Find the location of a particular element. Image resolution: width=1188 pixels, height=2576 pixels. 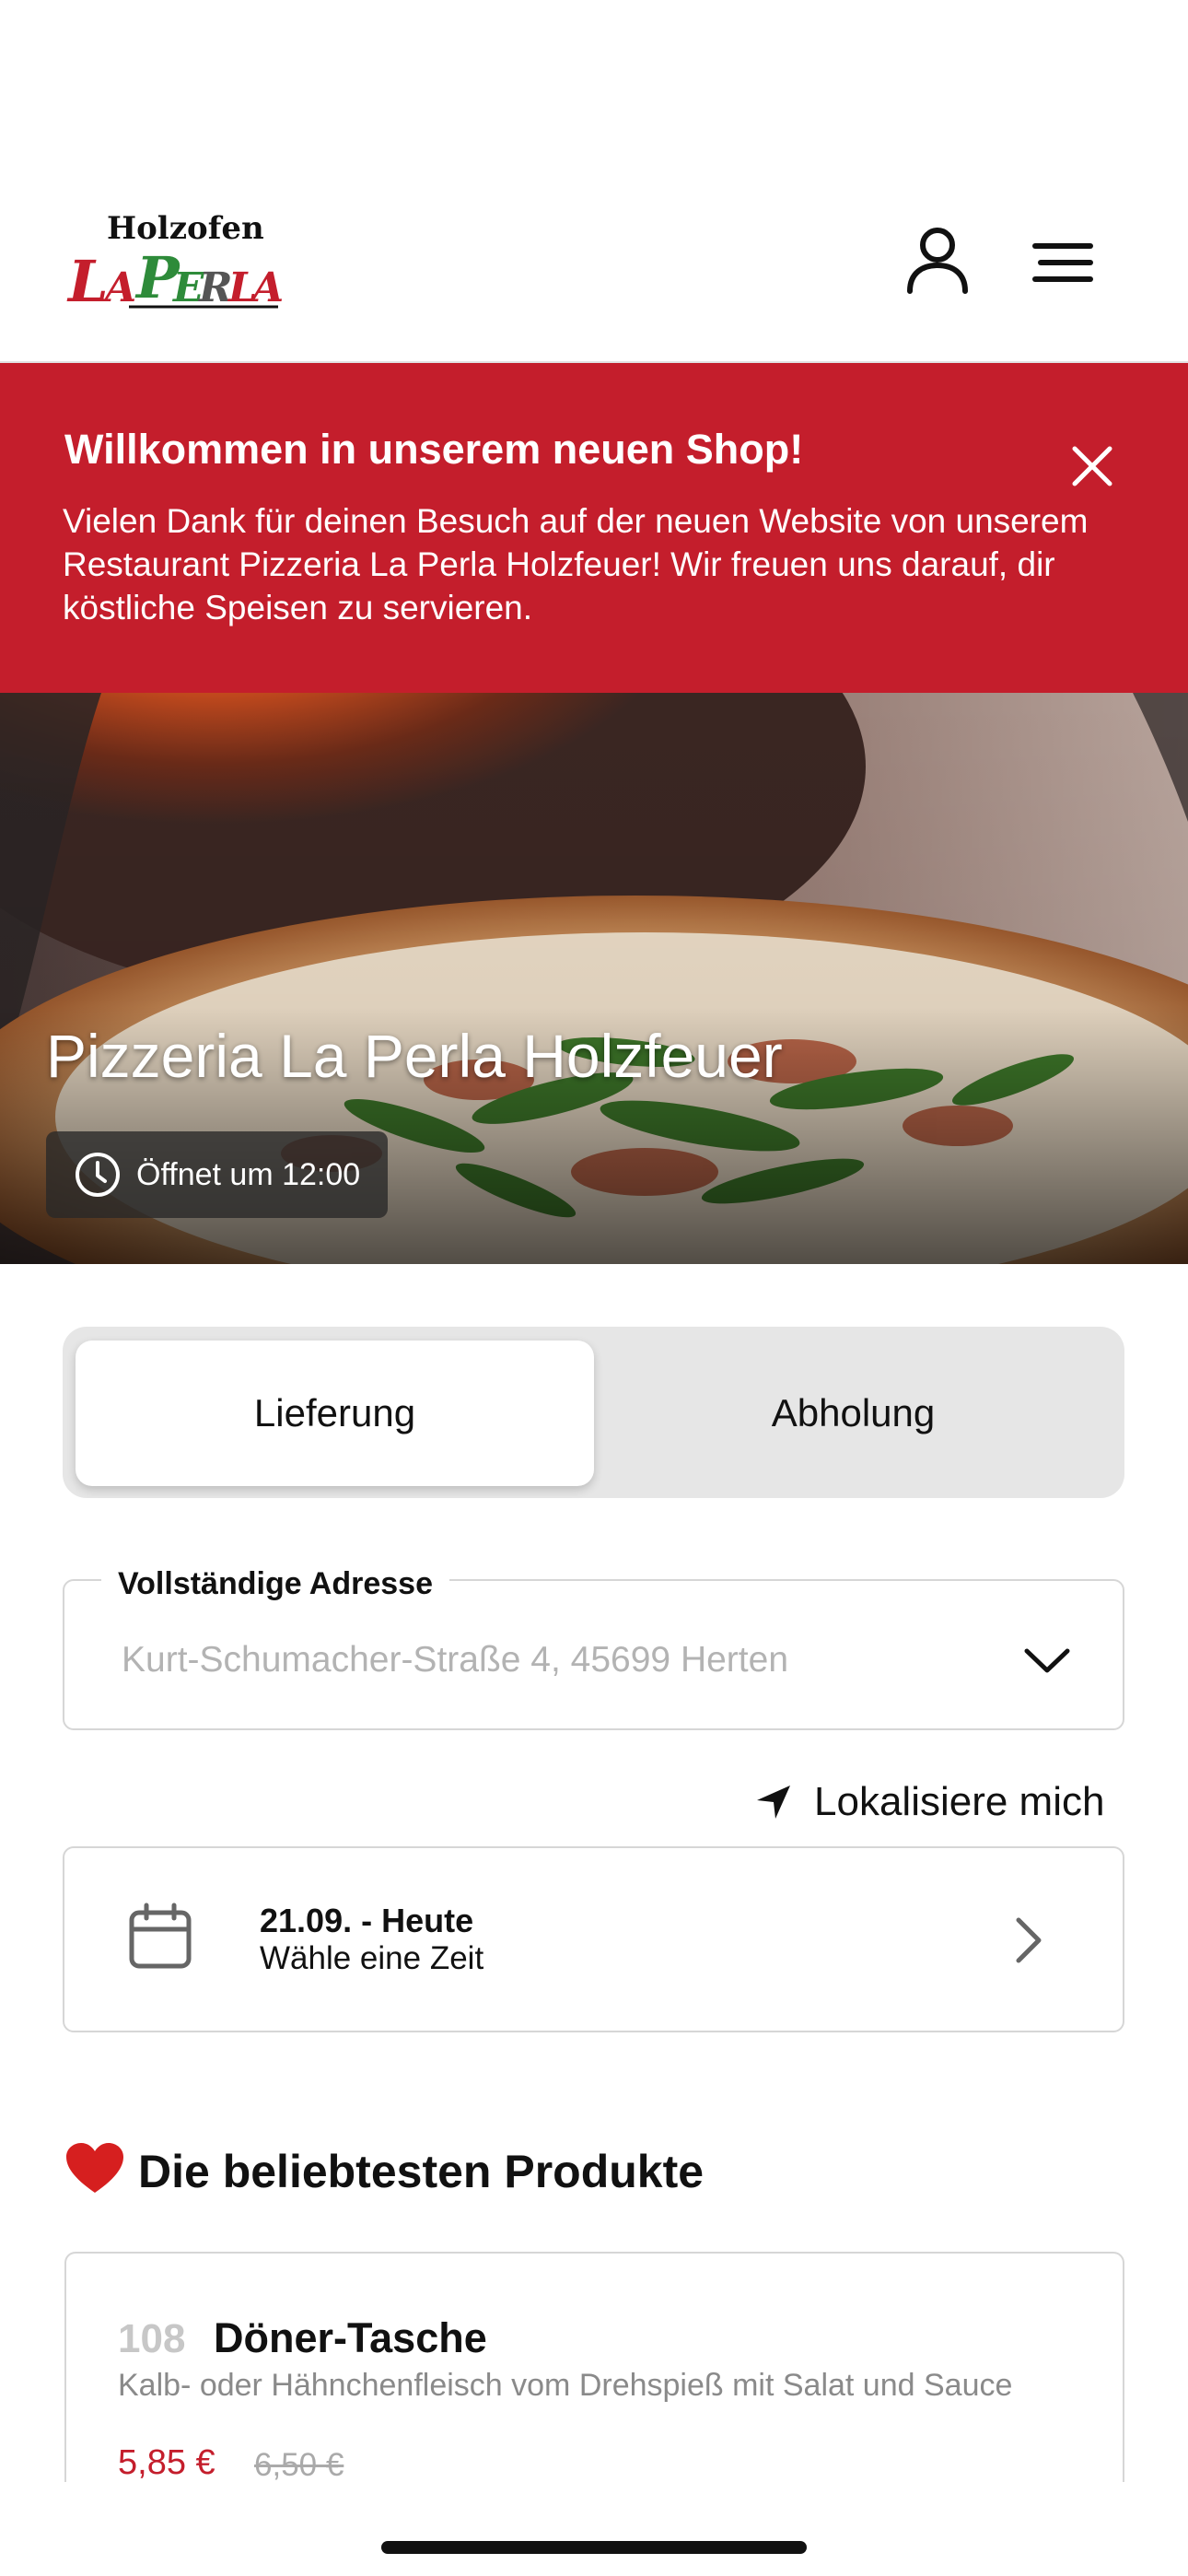

delivery-time-prompt: Wähle eine Zeit is located at coordinates (372, 1958).